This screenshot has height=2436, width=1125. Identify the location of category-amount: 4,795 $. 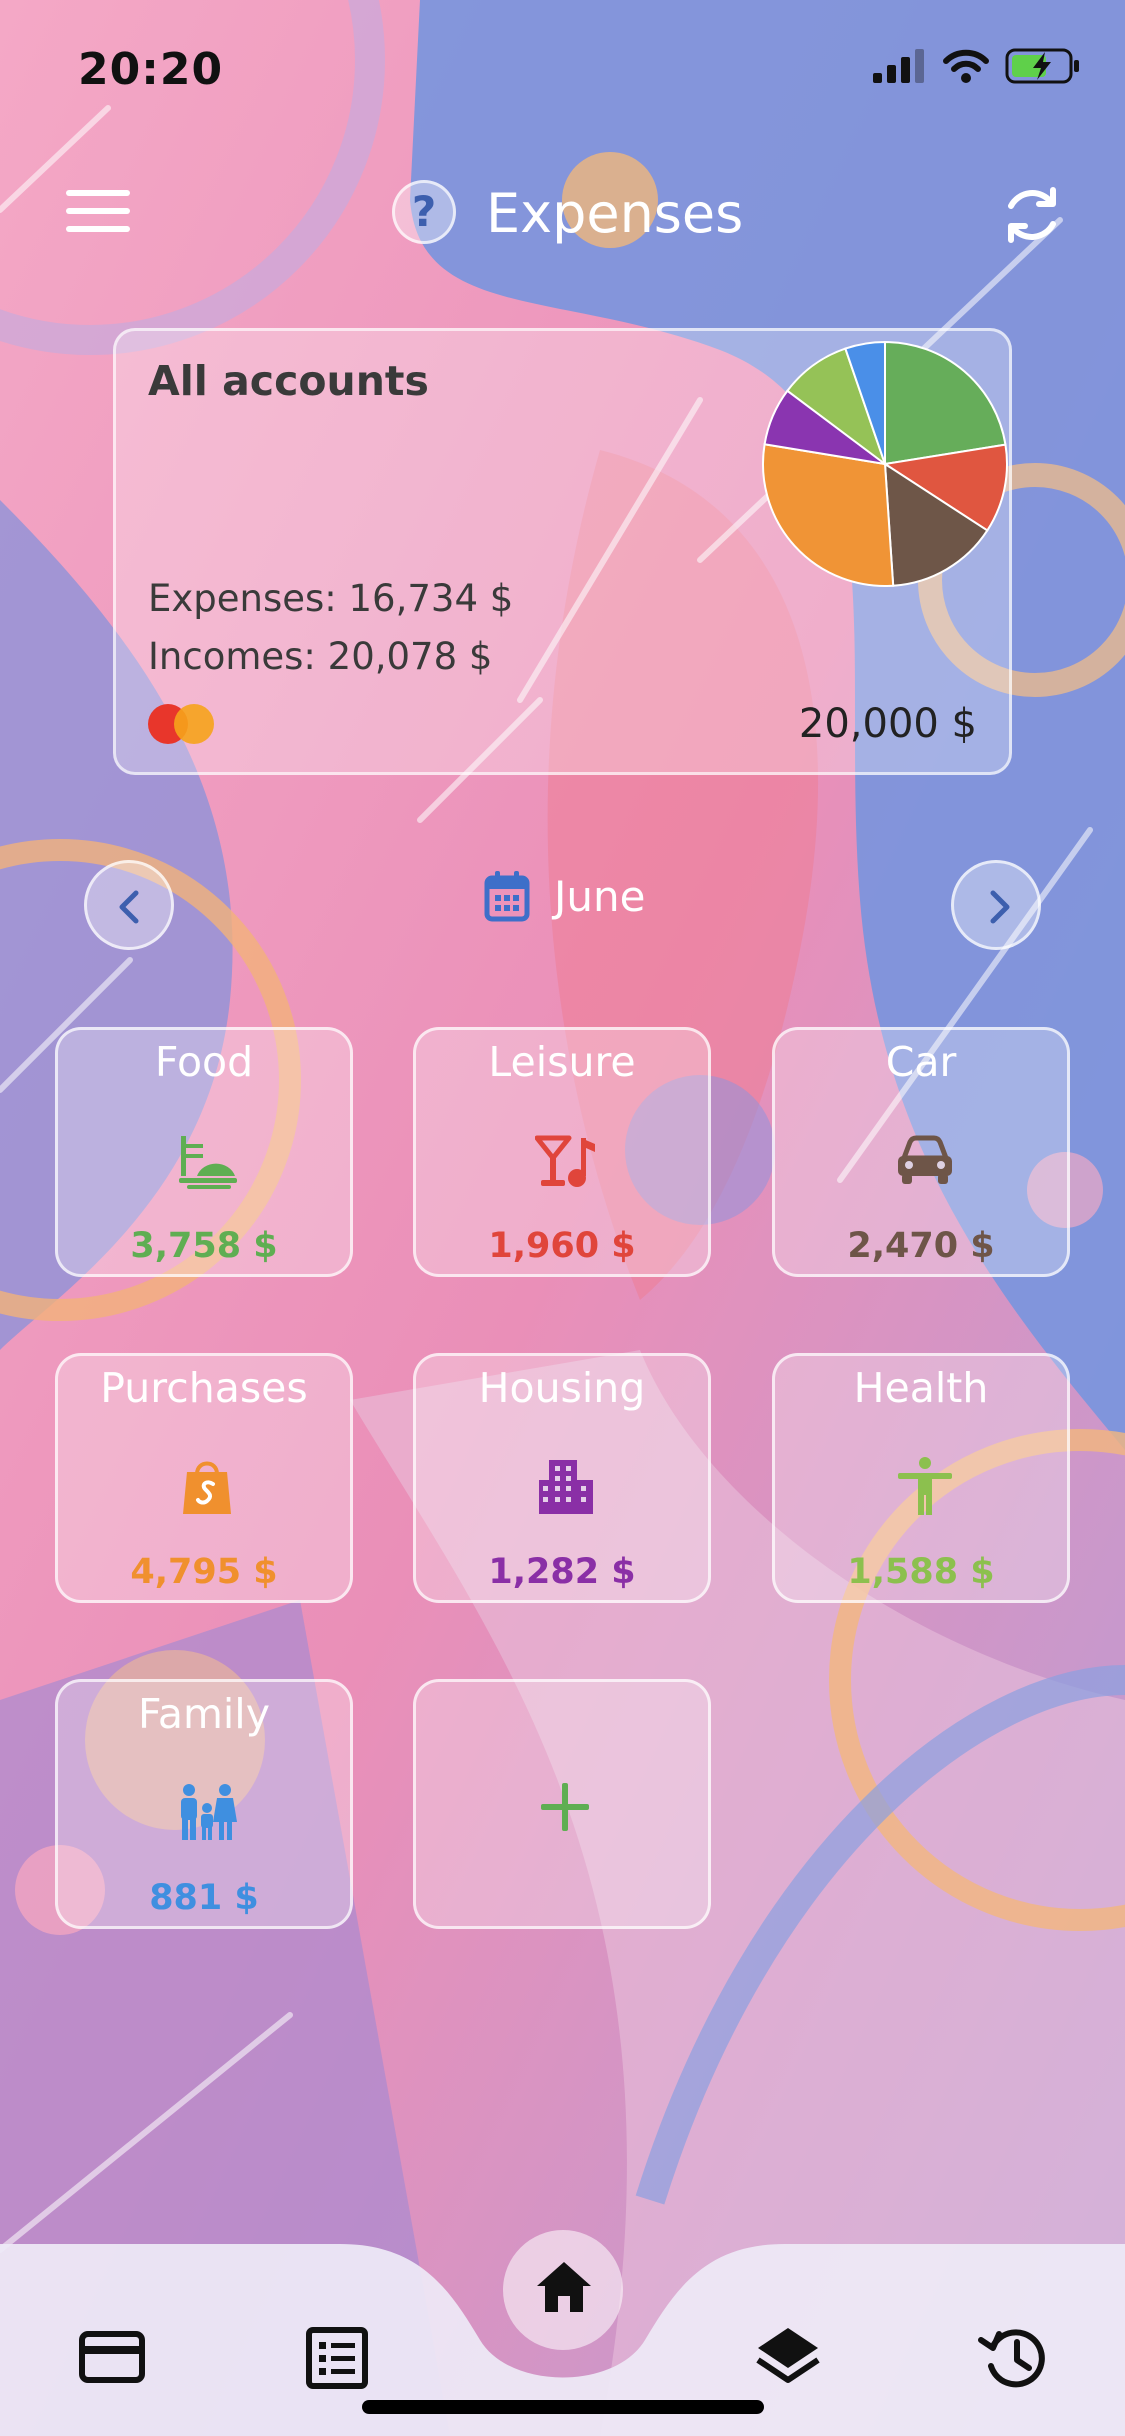
(204, 1572).